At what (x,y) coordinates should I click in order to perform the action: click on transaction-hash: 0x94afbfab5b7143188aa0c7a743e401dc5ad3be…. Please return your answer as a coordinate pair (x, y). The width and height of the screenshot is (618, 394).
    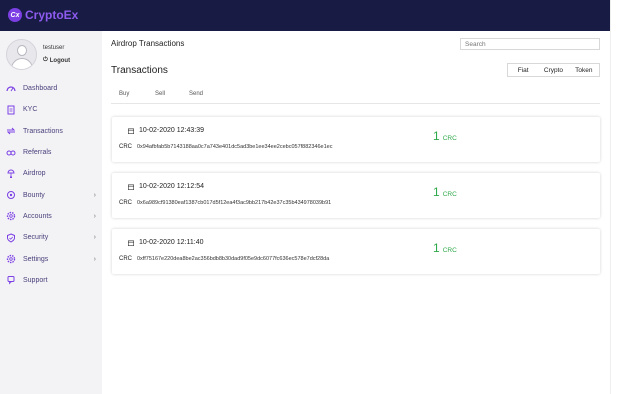
    Looking at the image, I should click on (234, 147).